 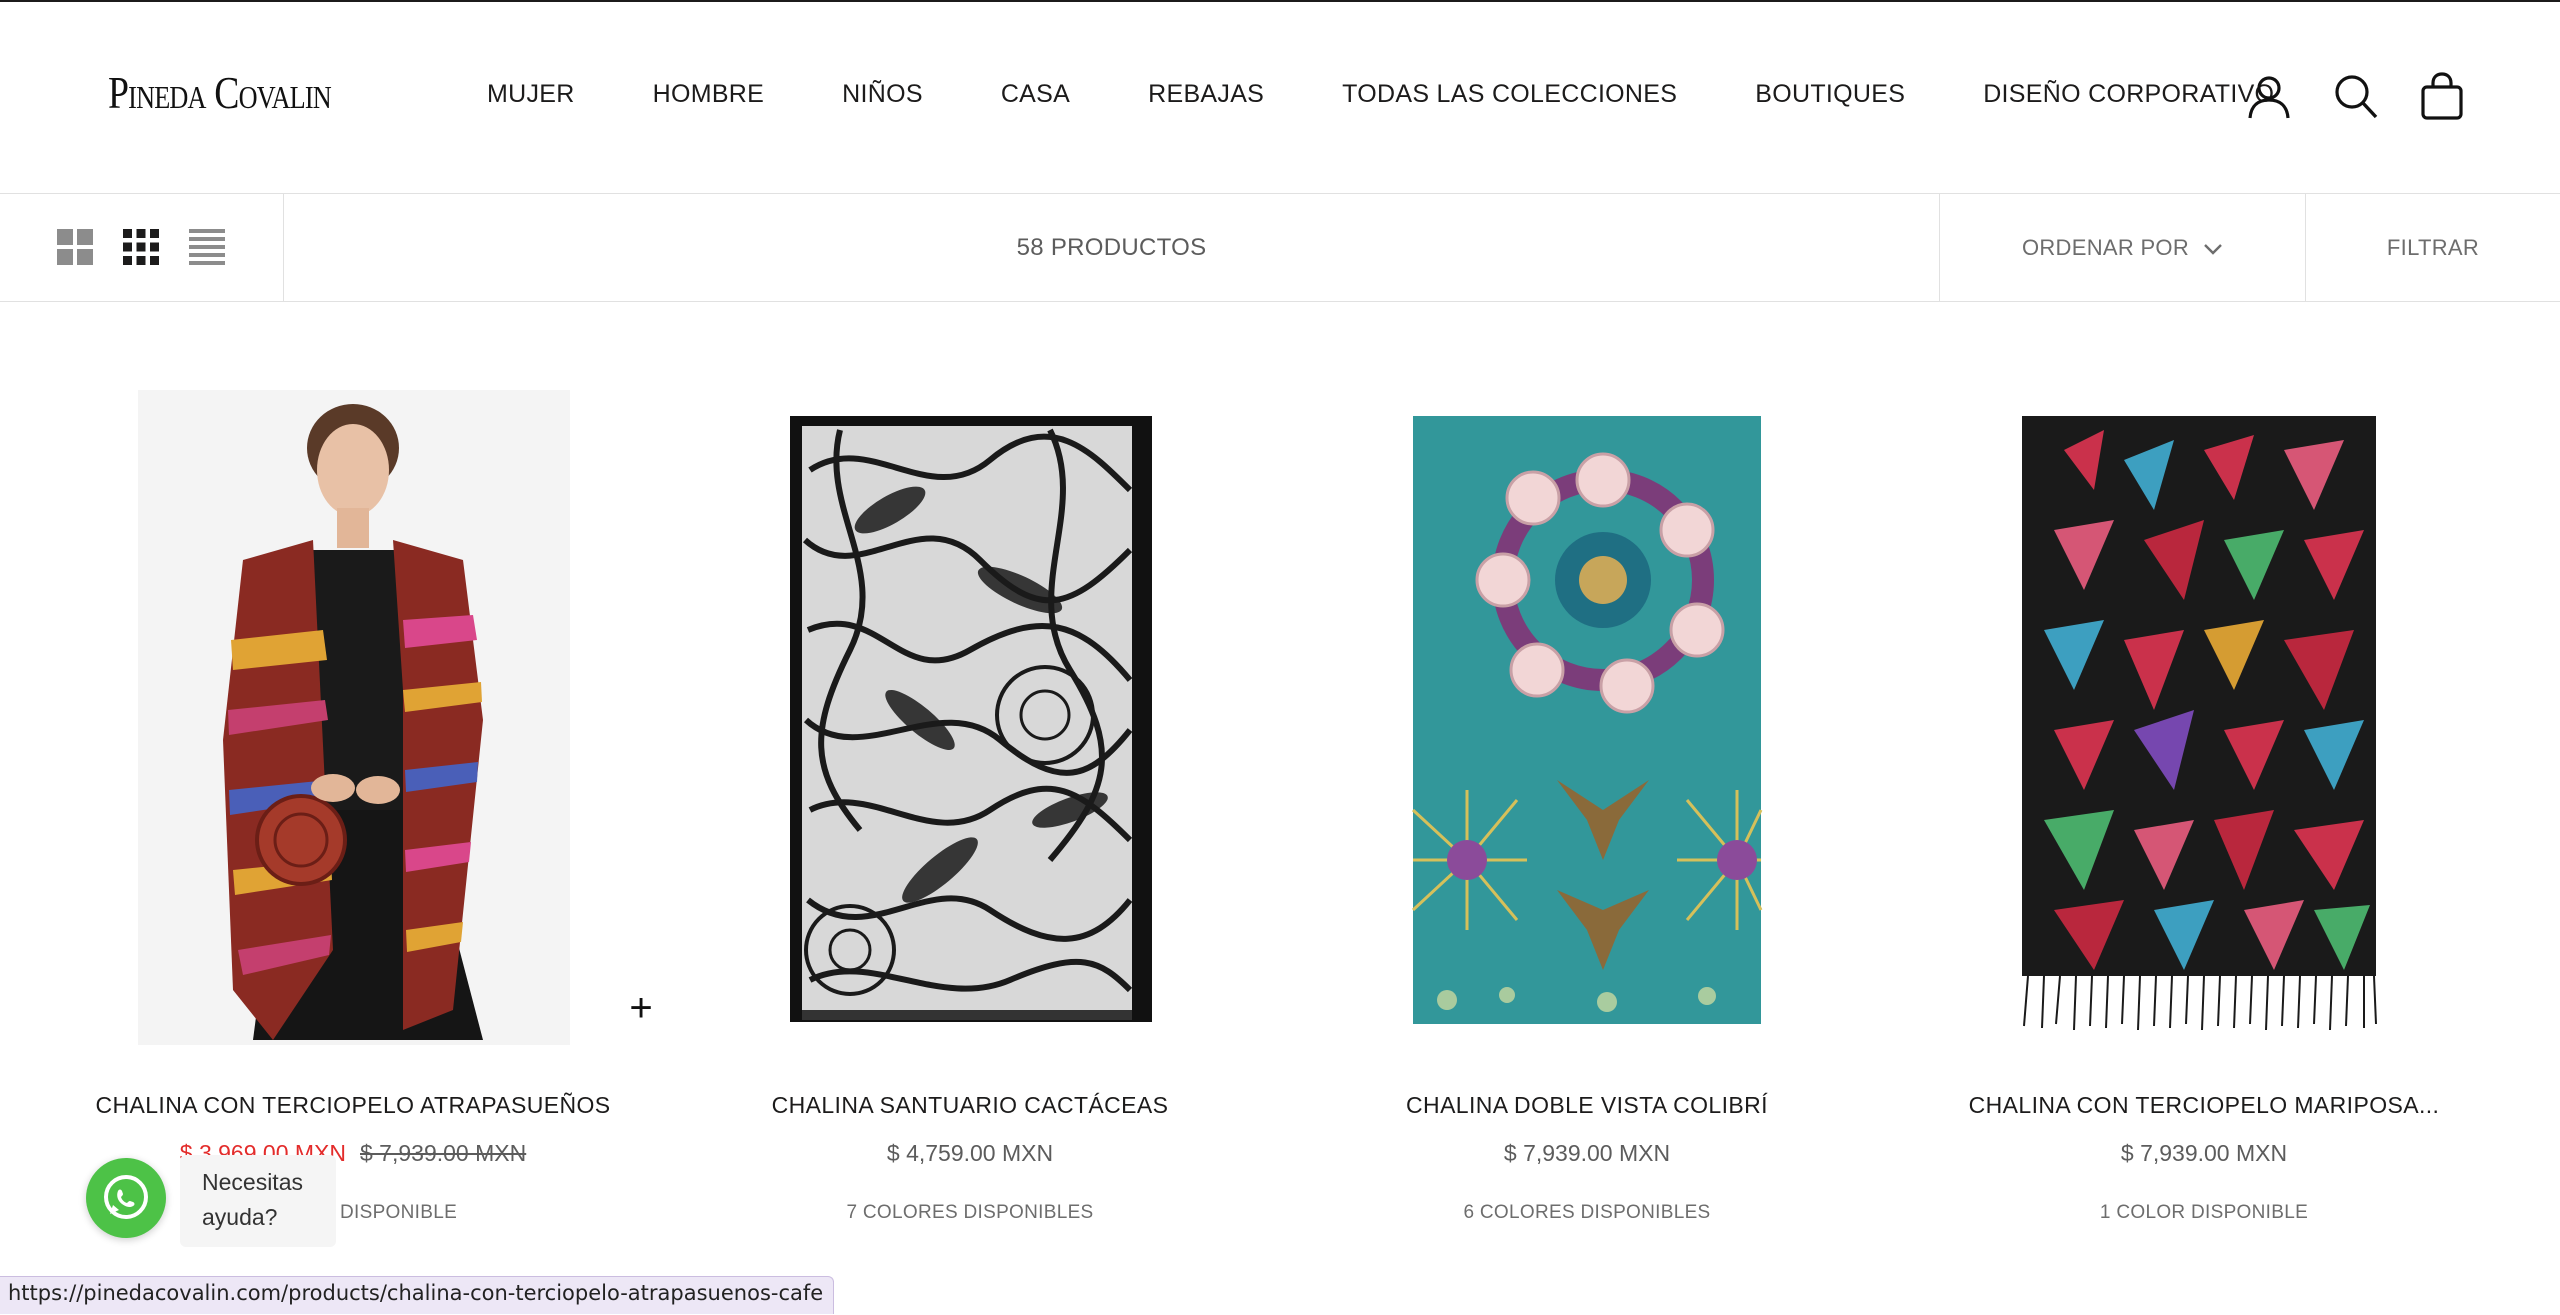 I want to click on nav-item-casa: CASA, so click(x=1035, y=94).